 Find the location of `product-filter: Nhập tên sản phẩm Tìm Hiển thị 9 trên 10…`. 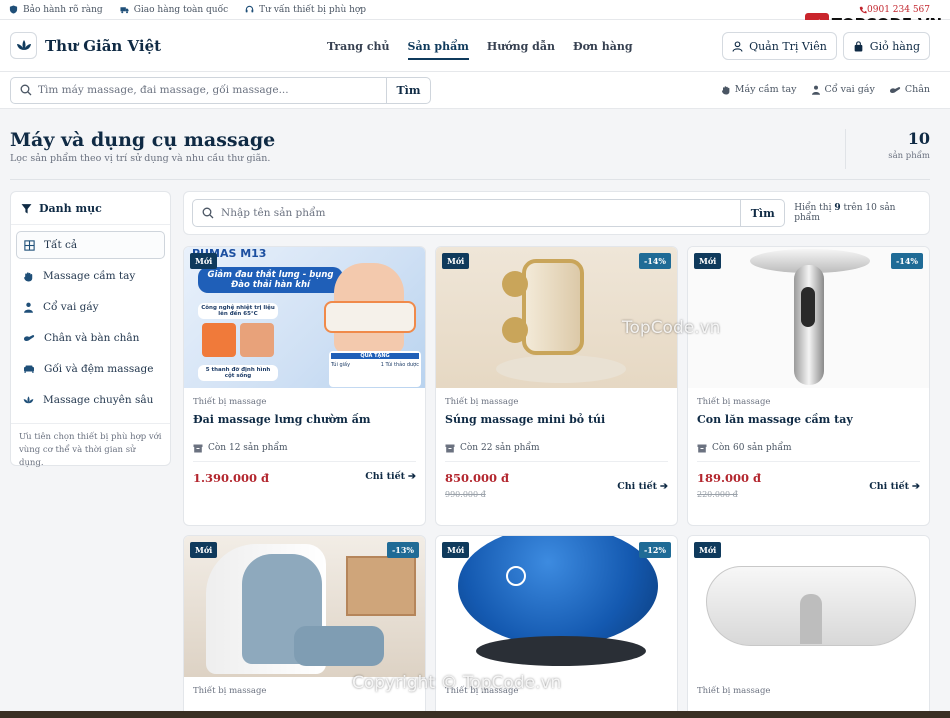

product-filter: Nhập tên sản phẩm Tìm Hiển thị 9 trên 10… is located at coordinates (556, 213).